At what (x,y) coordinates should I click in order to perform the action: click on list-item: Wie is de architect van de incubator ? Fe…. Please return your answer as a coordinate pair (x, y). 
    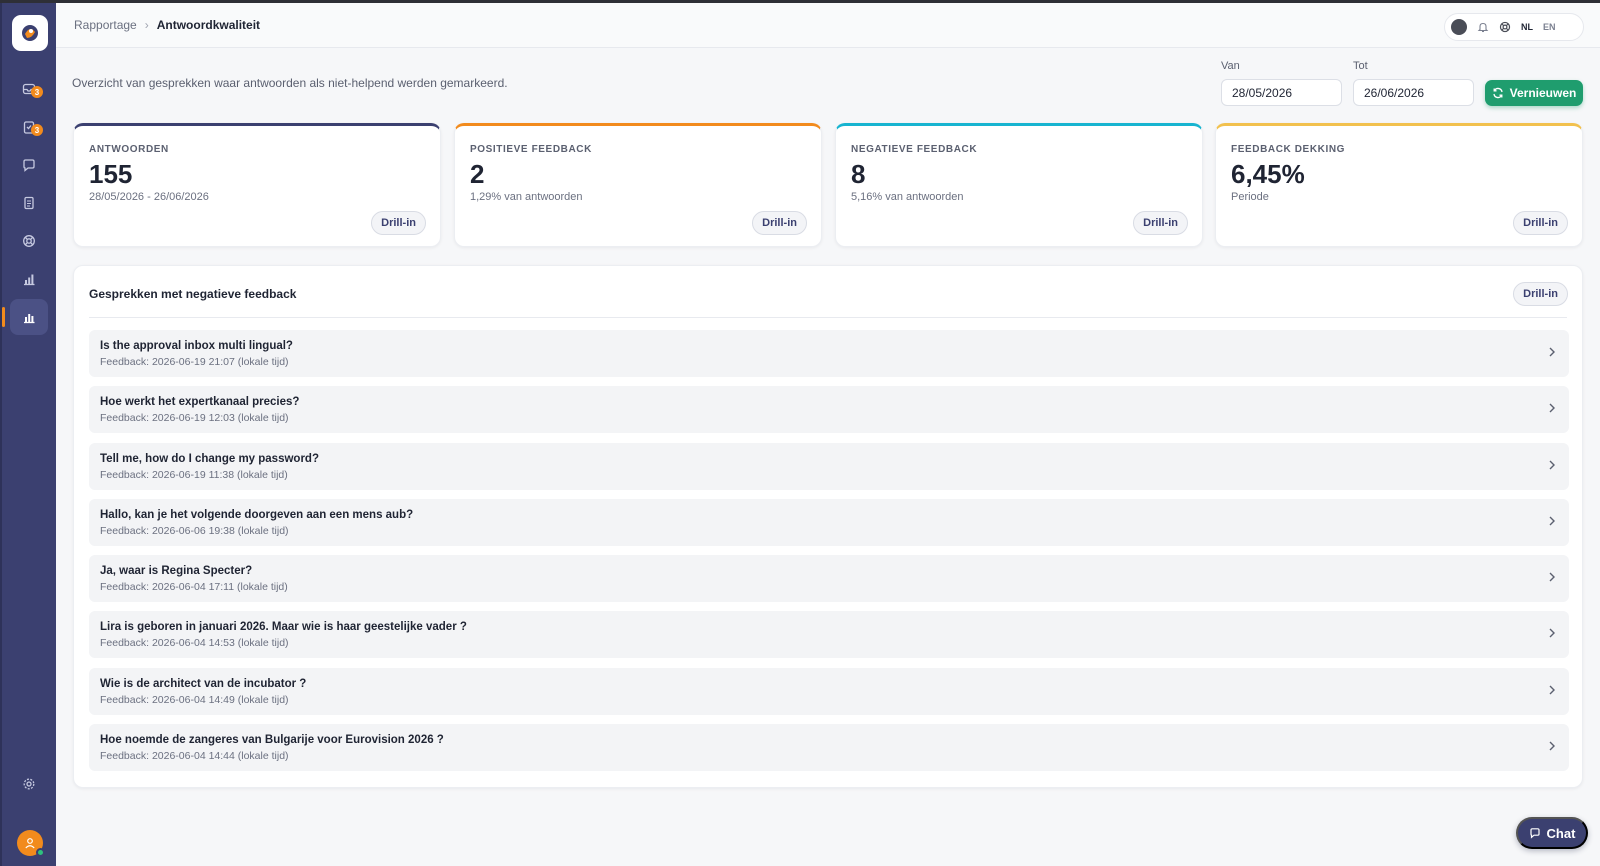
    Looking at the image, I should click on (829, 691).